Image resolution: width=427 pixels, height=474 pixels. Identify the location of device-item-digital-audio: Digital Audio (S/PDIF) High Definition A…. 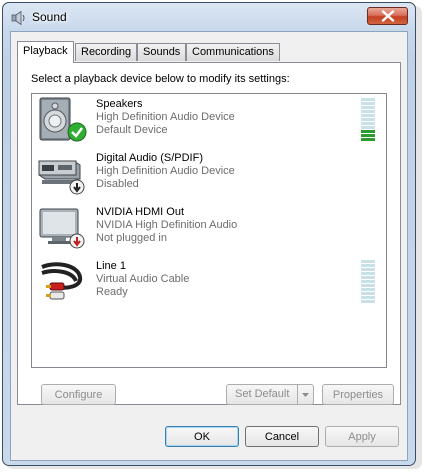
(209, 174).